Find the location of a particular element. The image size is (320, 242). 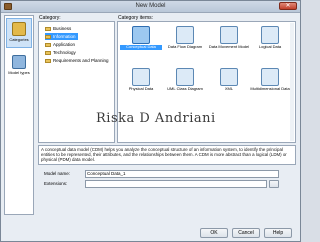

item-data-flow-diagram: Data Flow Diagram is located at coordinates (185, 42).